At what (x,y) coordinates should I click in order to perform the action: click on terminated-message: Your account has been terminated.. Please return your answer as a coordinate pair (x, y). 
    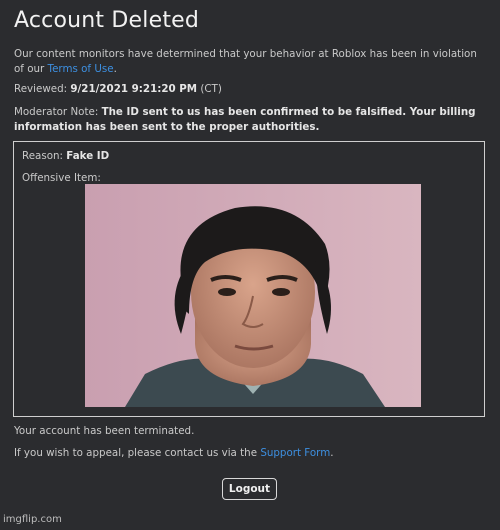
    Looking at the image, I should click on (104, 431).